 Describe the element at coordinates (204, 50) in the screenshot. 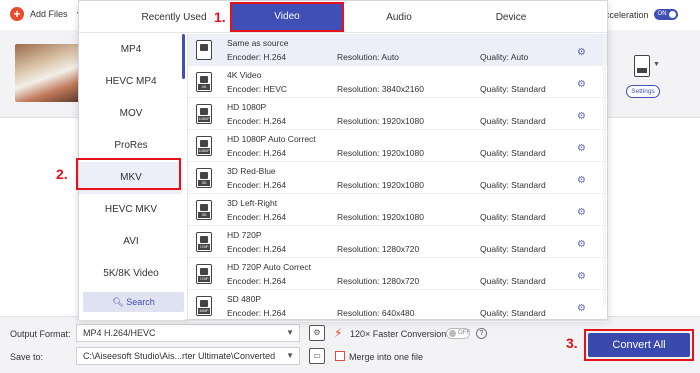

I see `video-file-icon` at that location.